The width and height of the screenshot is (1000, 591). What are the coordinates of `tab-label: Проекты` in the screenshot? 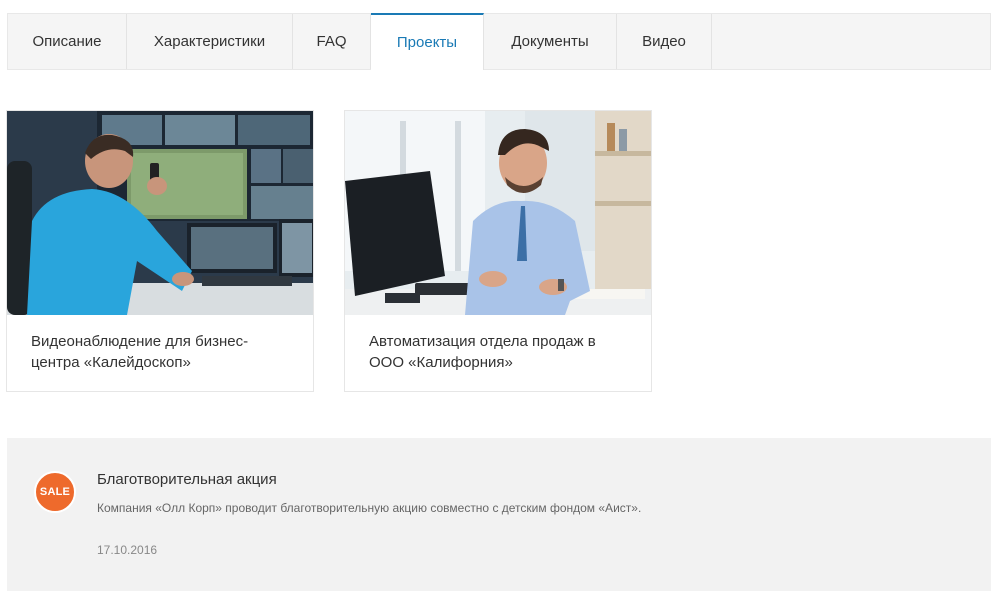 It's located at (427, 42).